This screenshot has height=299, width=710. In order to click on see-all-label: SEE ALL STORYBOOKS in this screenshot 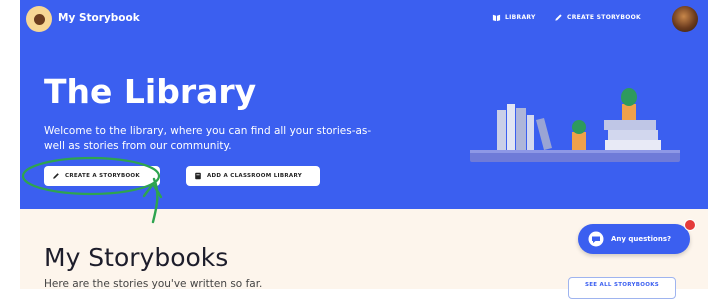, I will do `click(622, 285)`.